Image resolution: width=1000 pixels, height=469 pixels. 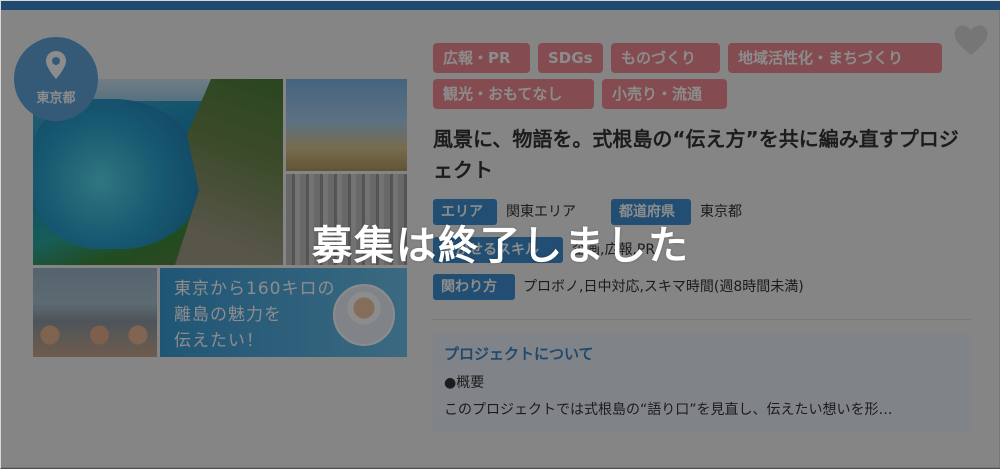 What do you see at coordinates (501, 246) in the screenshot?
I see `closed-message: 募集は終了しました` at bounding box center [501, 246].